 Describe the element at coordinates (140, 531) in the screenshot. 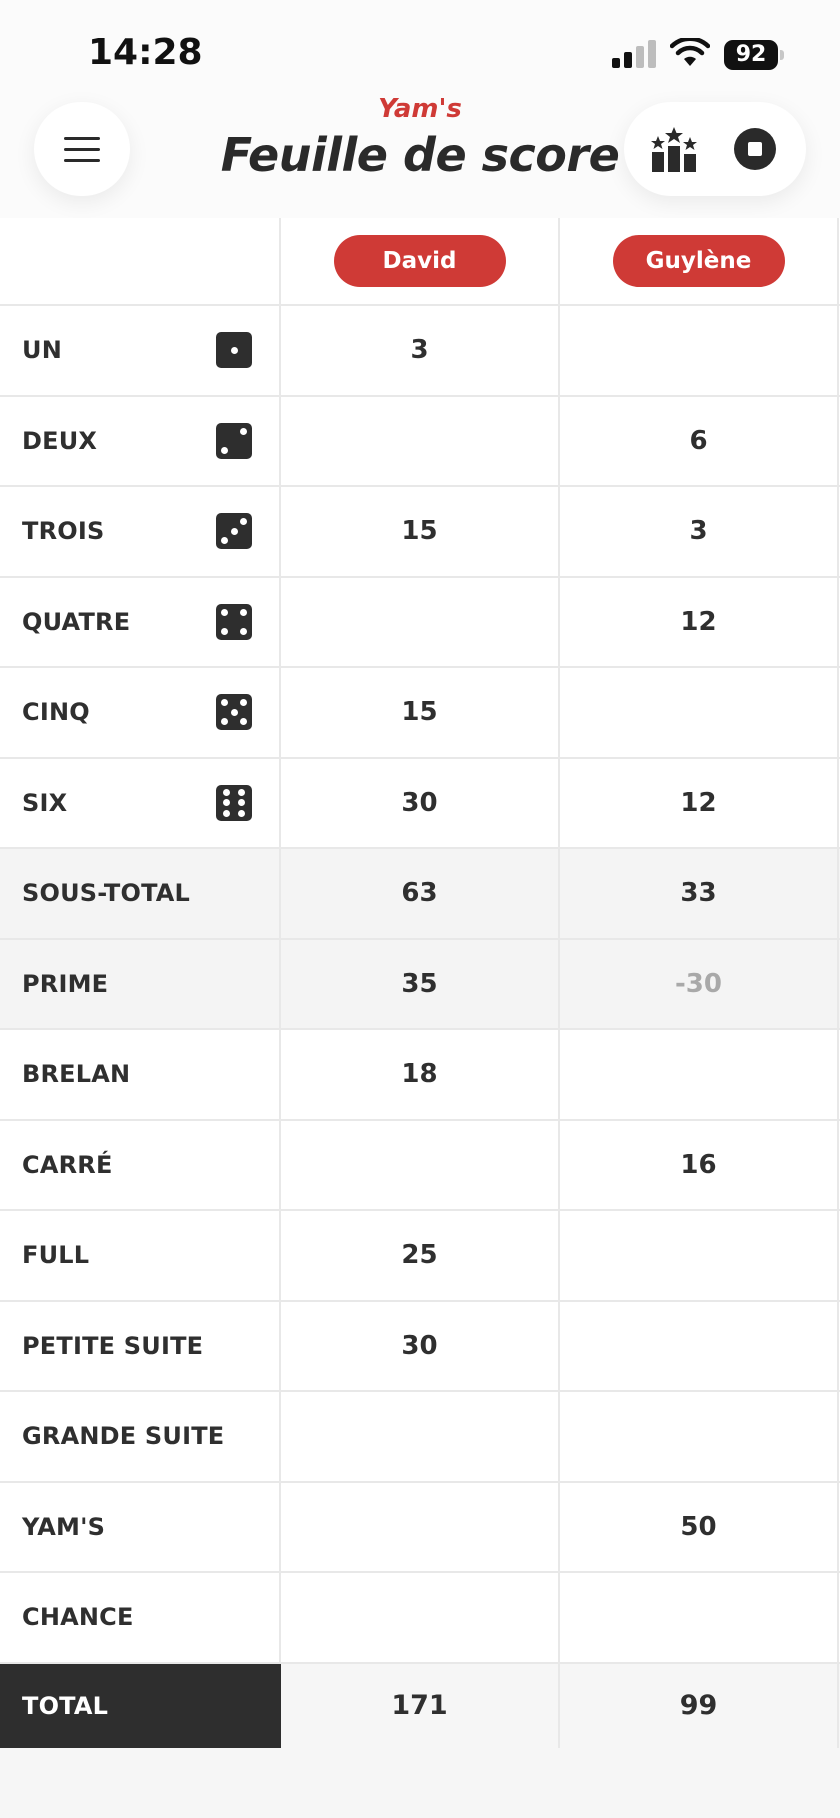

I see `row-label: TROIS` at that location.